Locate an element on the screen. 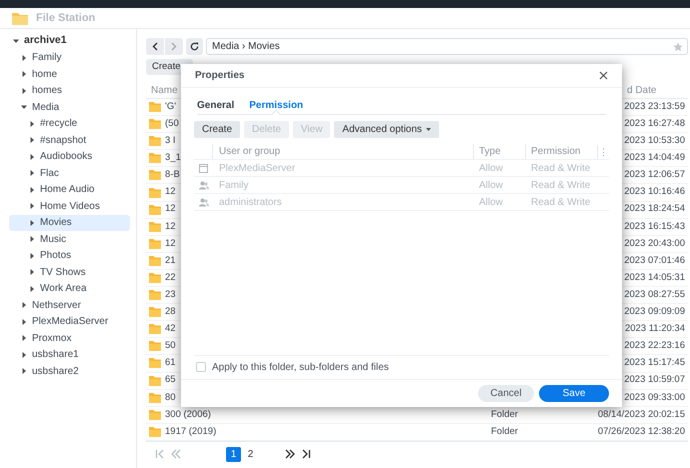  file-name: 8-B is located at coordinates (172, 175).